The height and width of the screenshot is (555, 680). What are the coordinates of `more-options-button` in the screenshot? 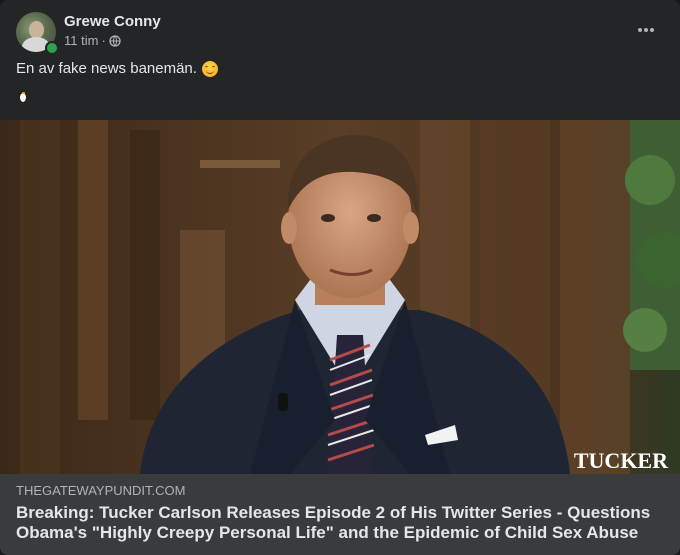 It's located at (646, 30).